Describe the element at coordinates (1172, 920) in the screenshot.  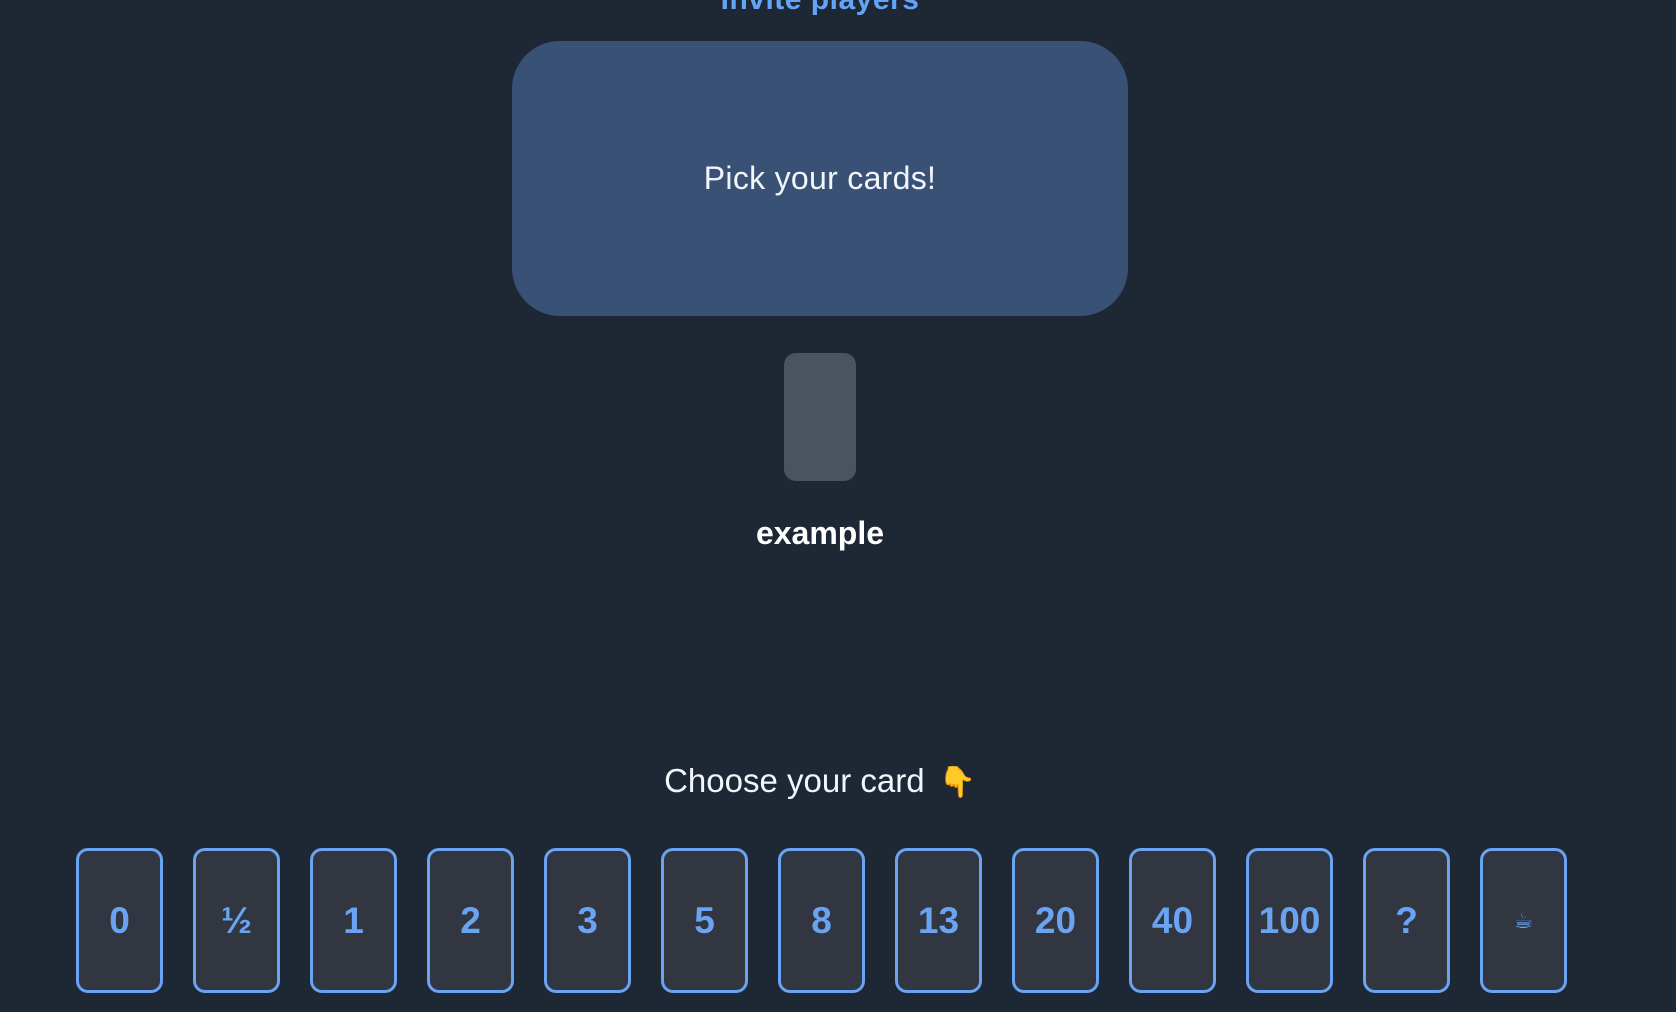
I see `card-40: 40` at that location.